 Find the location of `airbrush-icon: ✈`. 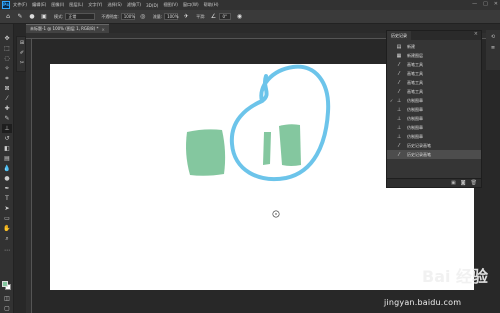

airbrush-icon: ✈ is located at coordinates (186, 17).